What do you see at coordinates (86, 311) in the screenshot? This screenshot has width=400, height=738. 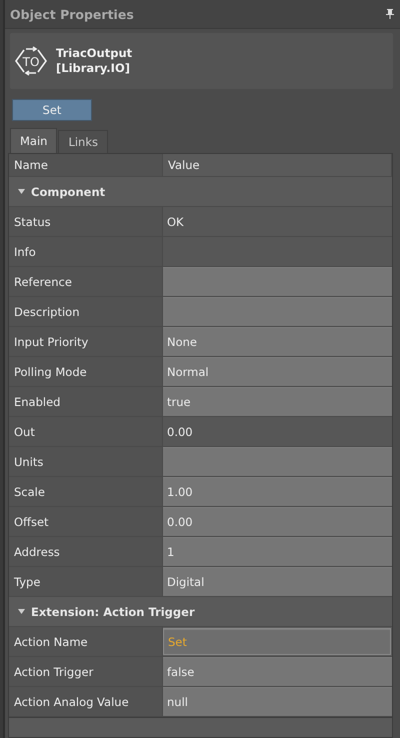 I see `property-name: Description` at bounding box center [86, 311].